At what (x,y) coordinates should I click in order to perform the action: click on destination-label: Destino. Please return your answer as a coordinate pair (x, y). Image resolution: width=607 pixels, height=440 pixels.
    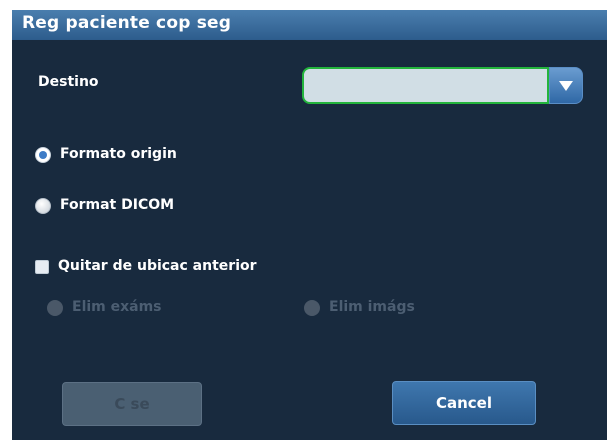
    Looking at the image, I should click on (68, 82).